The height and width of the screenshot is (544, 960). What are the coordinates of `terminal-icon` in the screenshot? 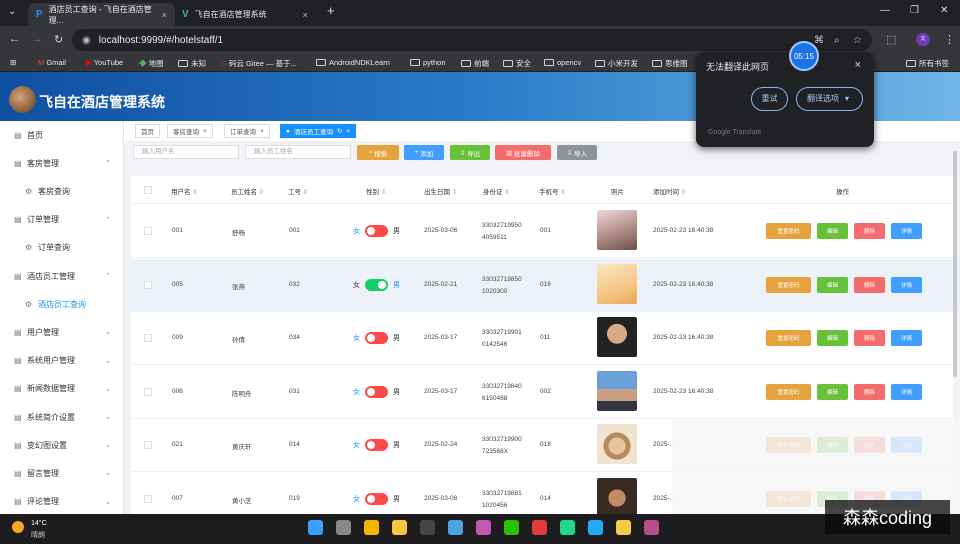 It's located at (427, 527).